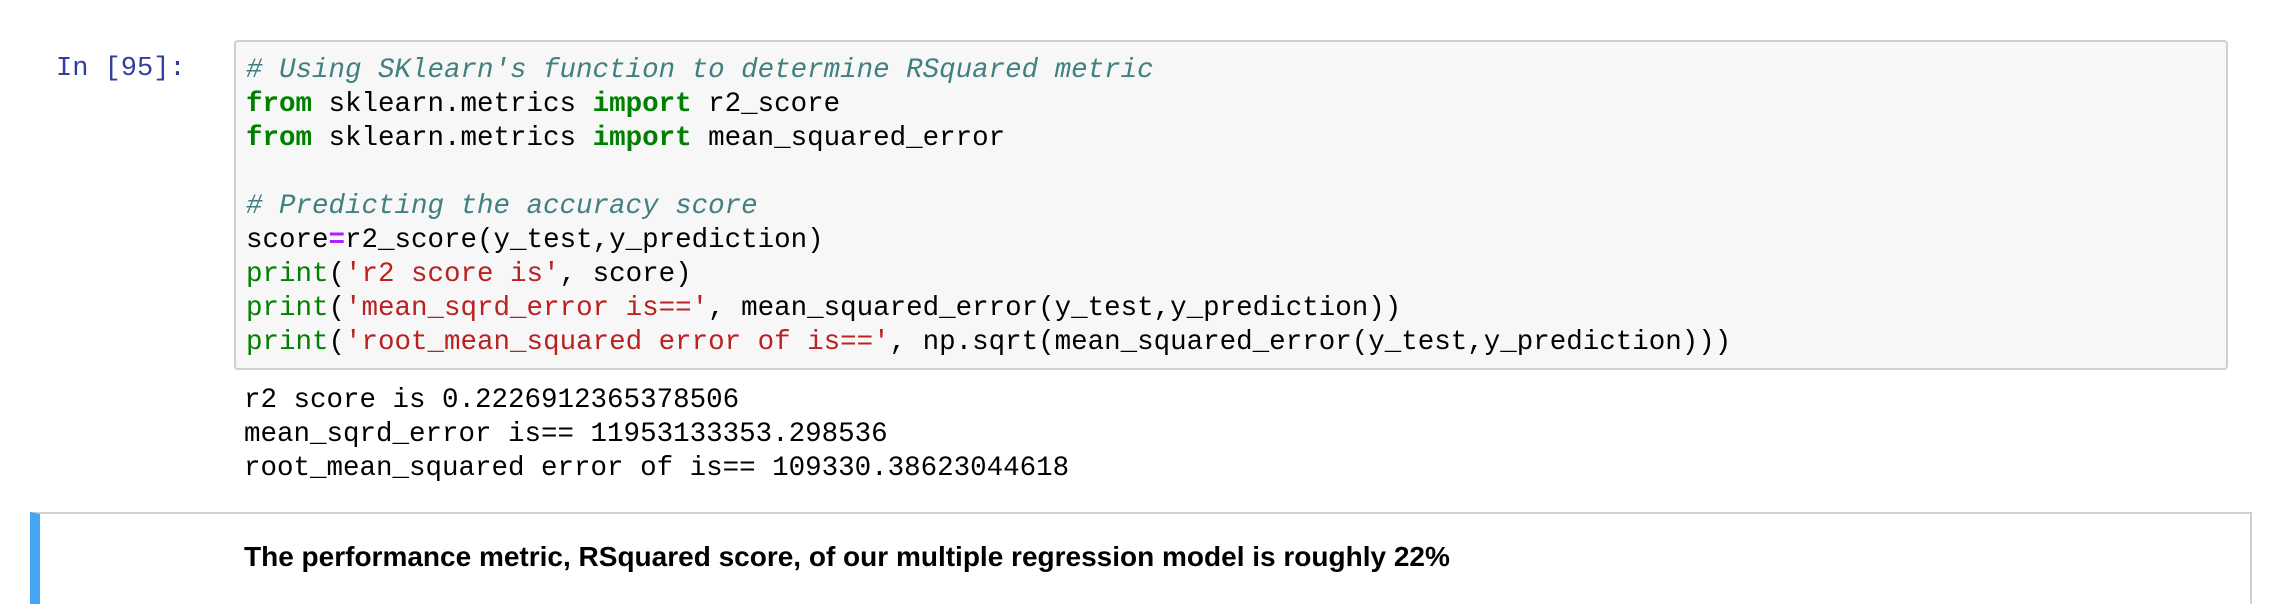  What do you see at coordinates (766, 104) in the screenshot?
I see `code-token-plain: r2_score` at bounding box center [766, 104].